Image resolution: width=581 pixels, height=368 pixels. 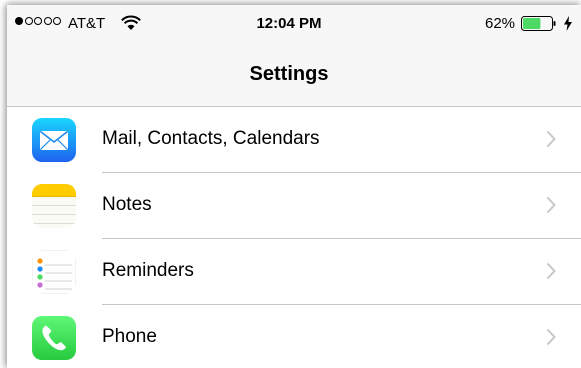 What do you see at coordinates (54, 140) in the screenshot?
I see `mail-icon` at bounding box center [54, 140].